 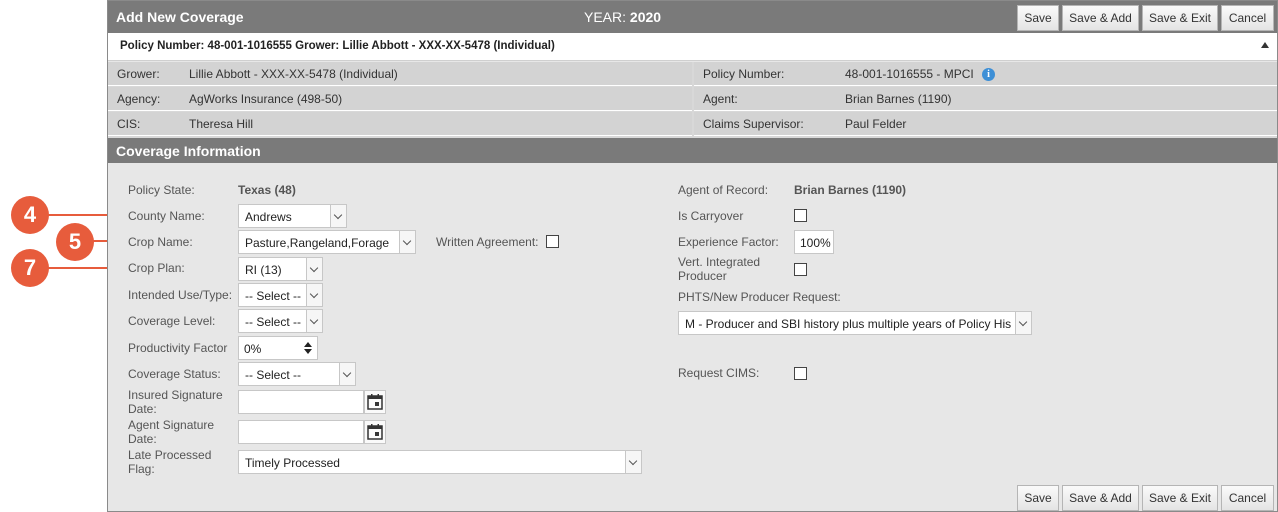 I want to click on agent-calendar-button, so click(x=375, y=432).